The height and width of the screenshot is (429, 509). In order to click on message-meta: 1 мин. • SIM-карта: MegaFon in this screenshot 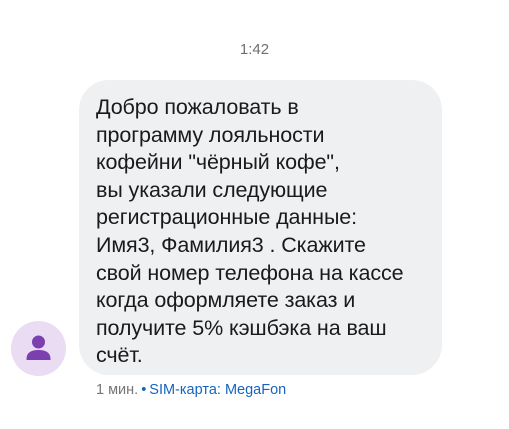, I will do `click(191, 390)`.